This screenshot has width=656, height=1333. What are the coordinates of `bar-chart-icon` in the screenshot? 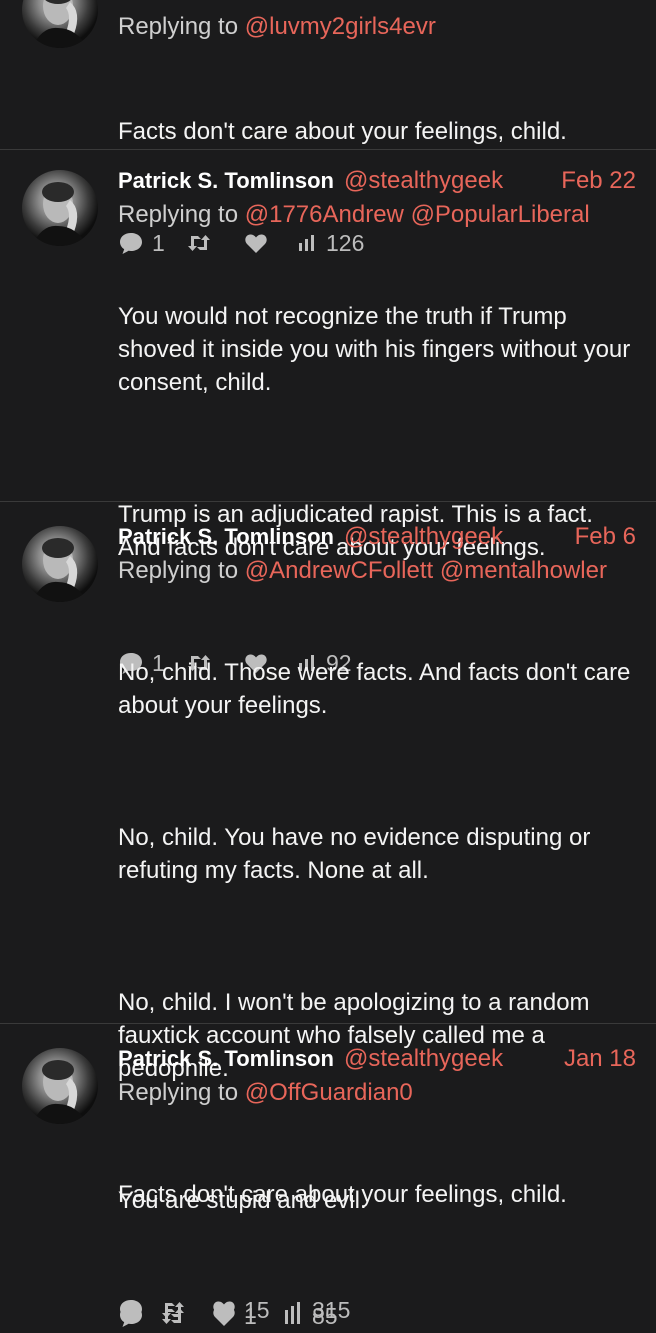 It's located at (292, 1310).